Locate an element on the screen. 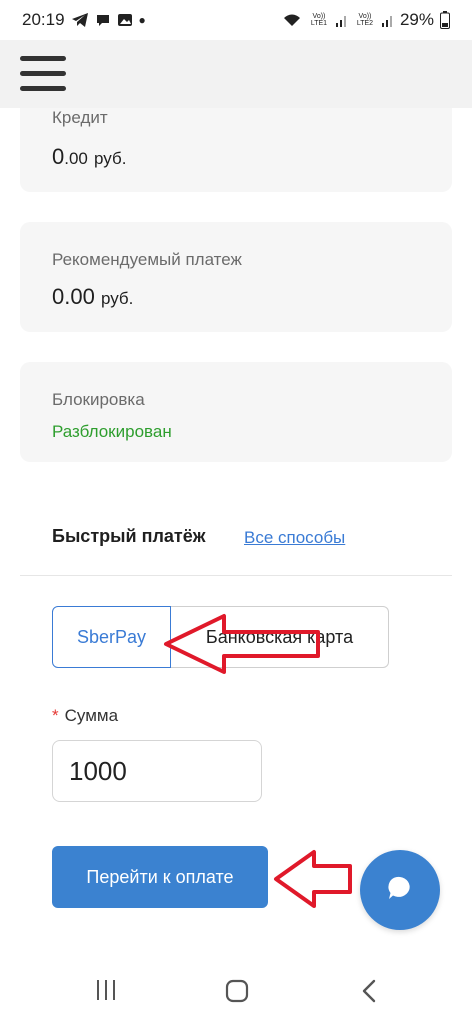 This screenshot has width=472, height=1024. payment-value: 0.00 руб. is located at coordinates (93, 296).